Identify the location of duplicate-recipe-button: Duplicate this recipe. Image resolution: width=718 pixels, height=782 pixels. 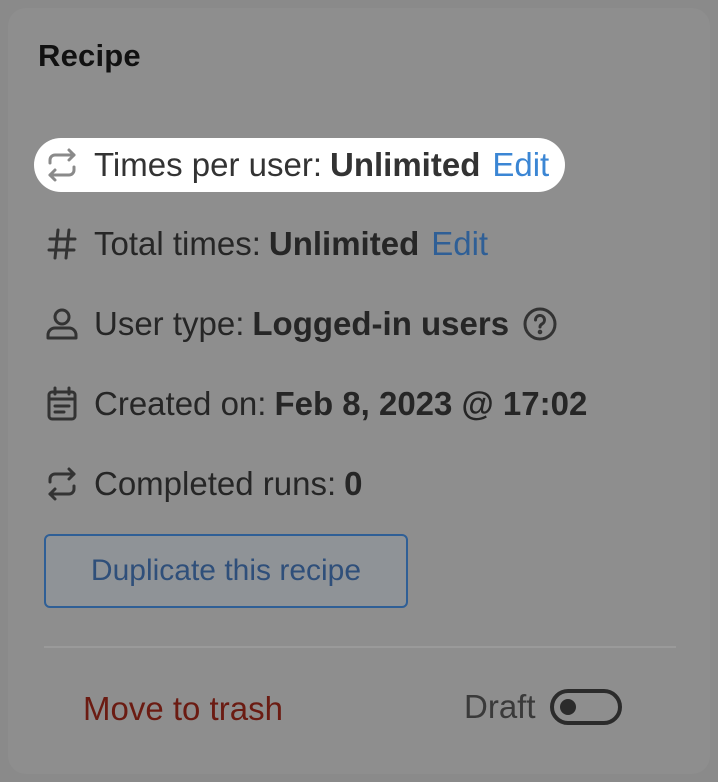
(226, 571).